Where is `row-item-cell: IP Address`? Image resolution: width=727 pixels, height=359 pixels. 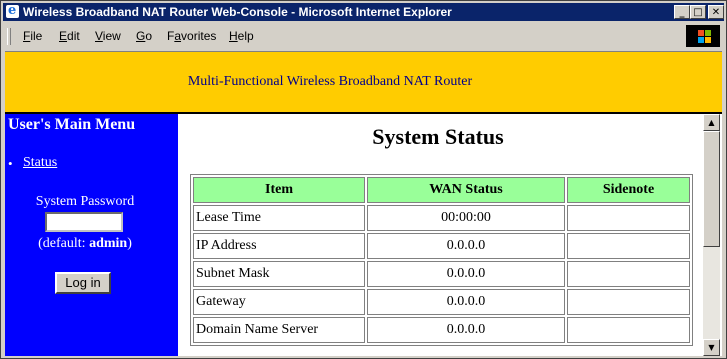 row-item-cell: IP Address is located at coordinates (279, 246).